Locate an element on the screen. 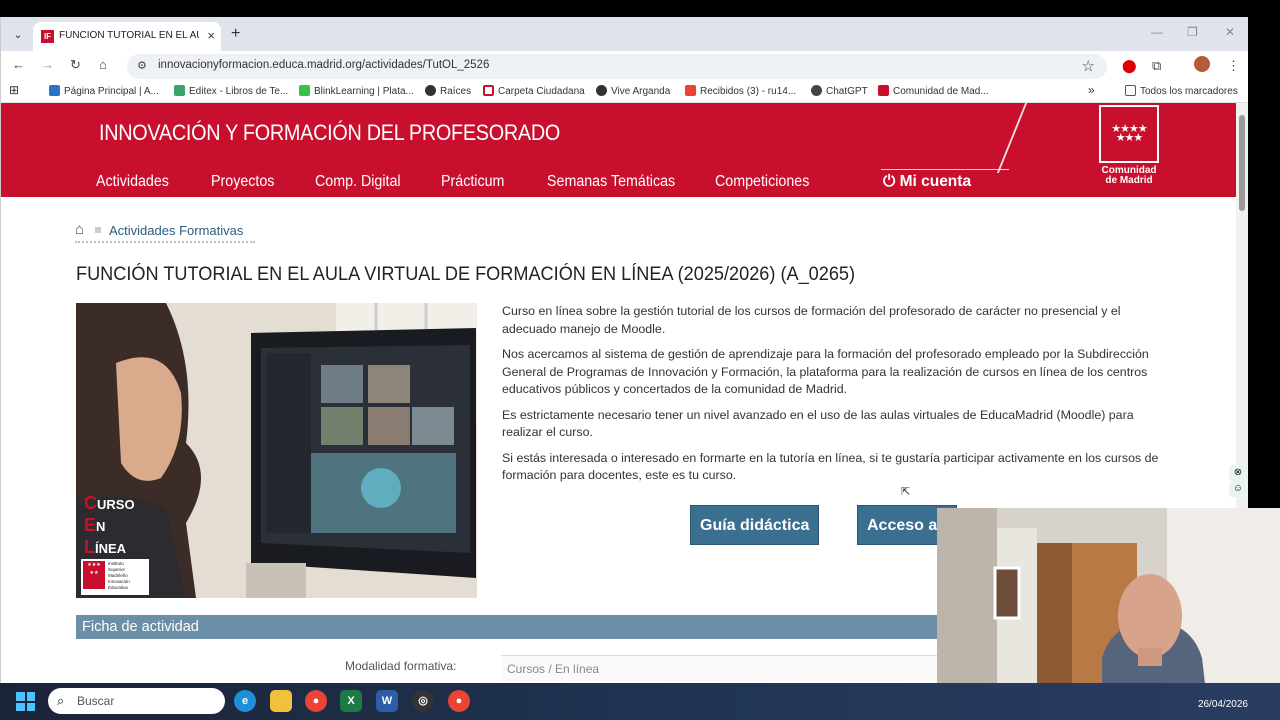 This screenshot has width=1280, height=720. reload-icon: ↻ is located at coordinates (75, 65).